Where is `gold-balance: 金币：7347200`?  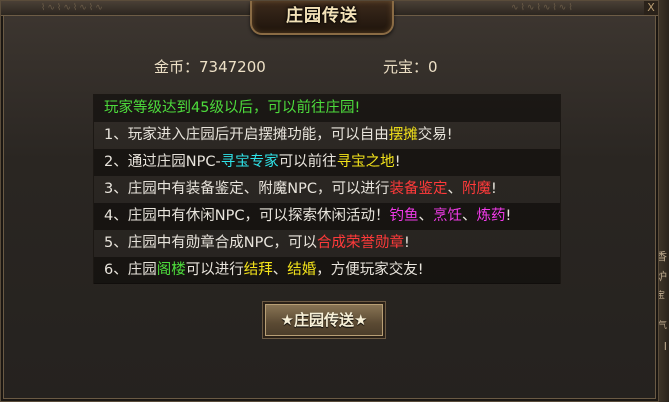 gold-balance: 金币：7347200 is located at coordinates (210, 67).